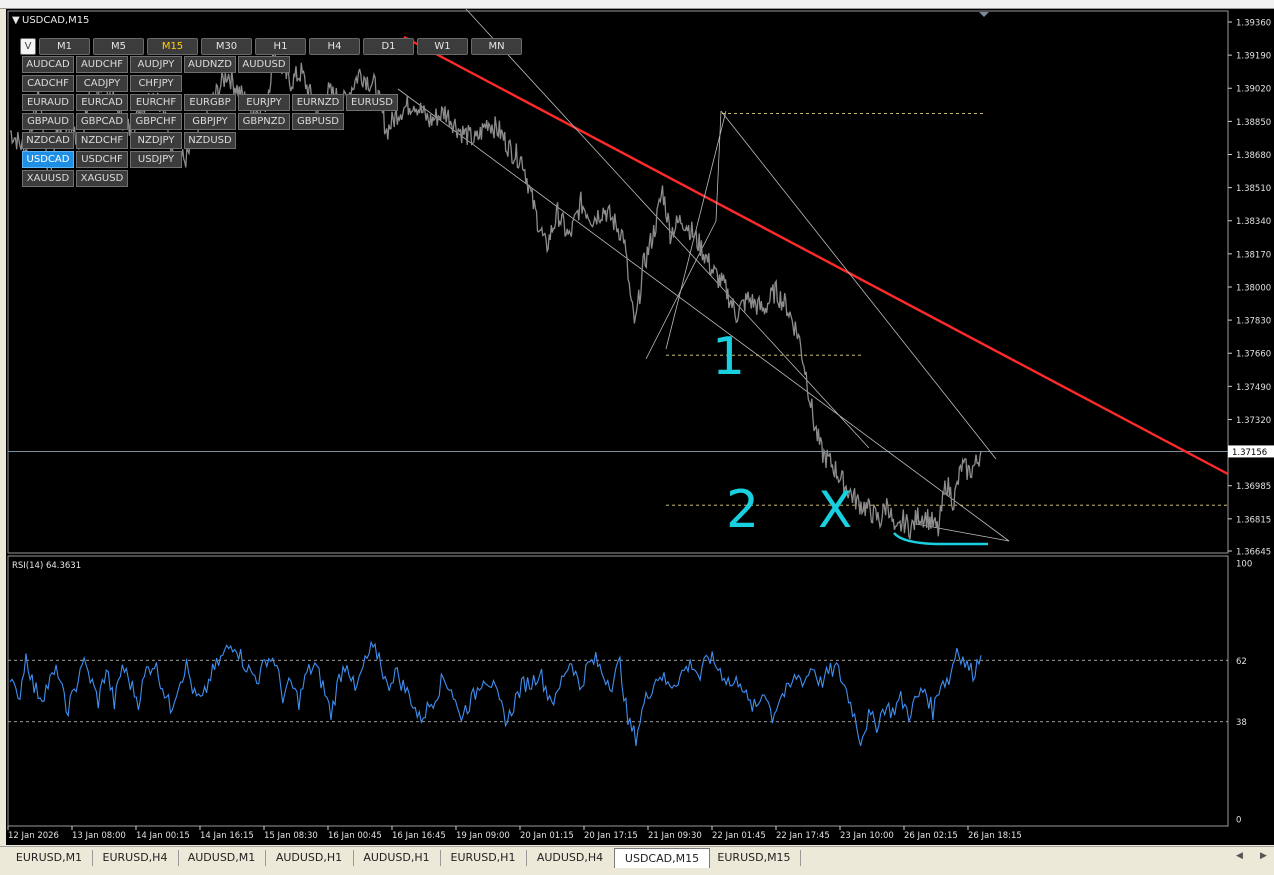 The width and height of the screenshot is (1274, 875). What do you see at coordinates (1253, 553) in the screenshot?
I see `price-tick-label: 1.36645` at bounding box center [1253, 553].